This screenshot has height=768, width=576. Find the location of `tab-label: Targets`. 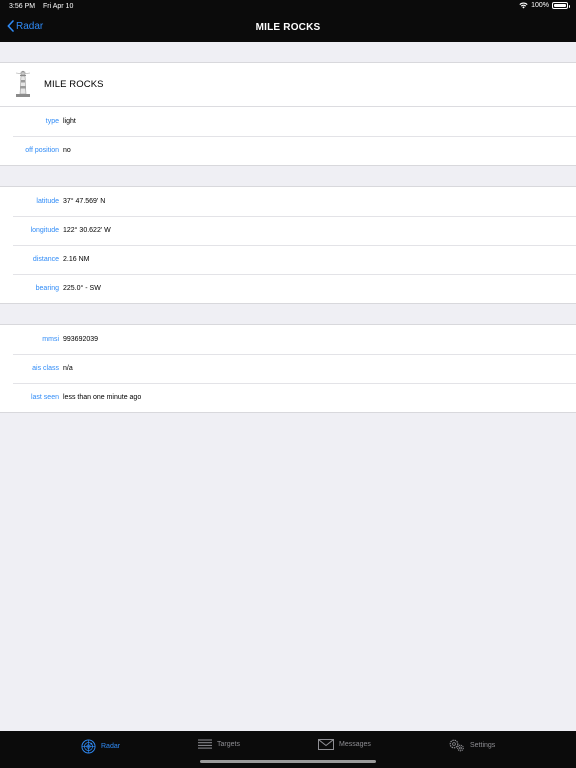

tab-label: Targets is located at coordinates (228, 744).